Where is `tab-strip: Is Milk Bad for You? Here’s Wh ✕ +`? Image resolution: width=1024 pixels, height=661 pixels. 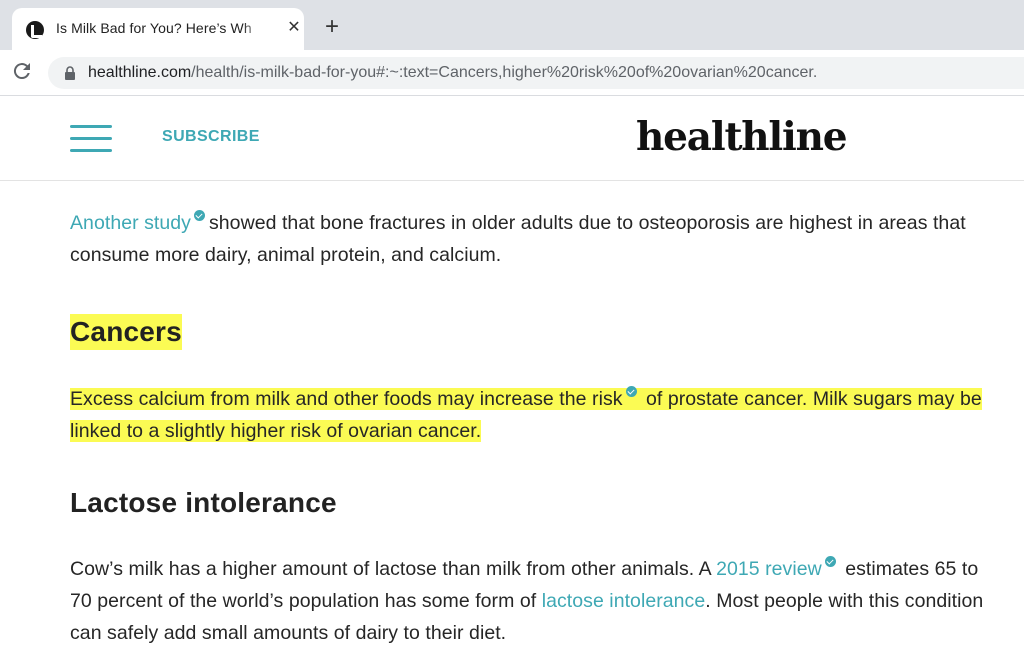 tab-strip: Is Milk Bad for You? Here’s Wh ✕ + is located at coordinates (512, 25).